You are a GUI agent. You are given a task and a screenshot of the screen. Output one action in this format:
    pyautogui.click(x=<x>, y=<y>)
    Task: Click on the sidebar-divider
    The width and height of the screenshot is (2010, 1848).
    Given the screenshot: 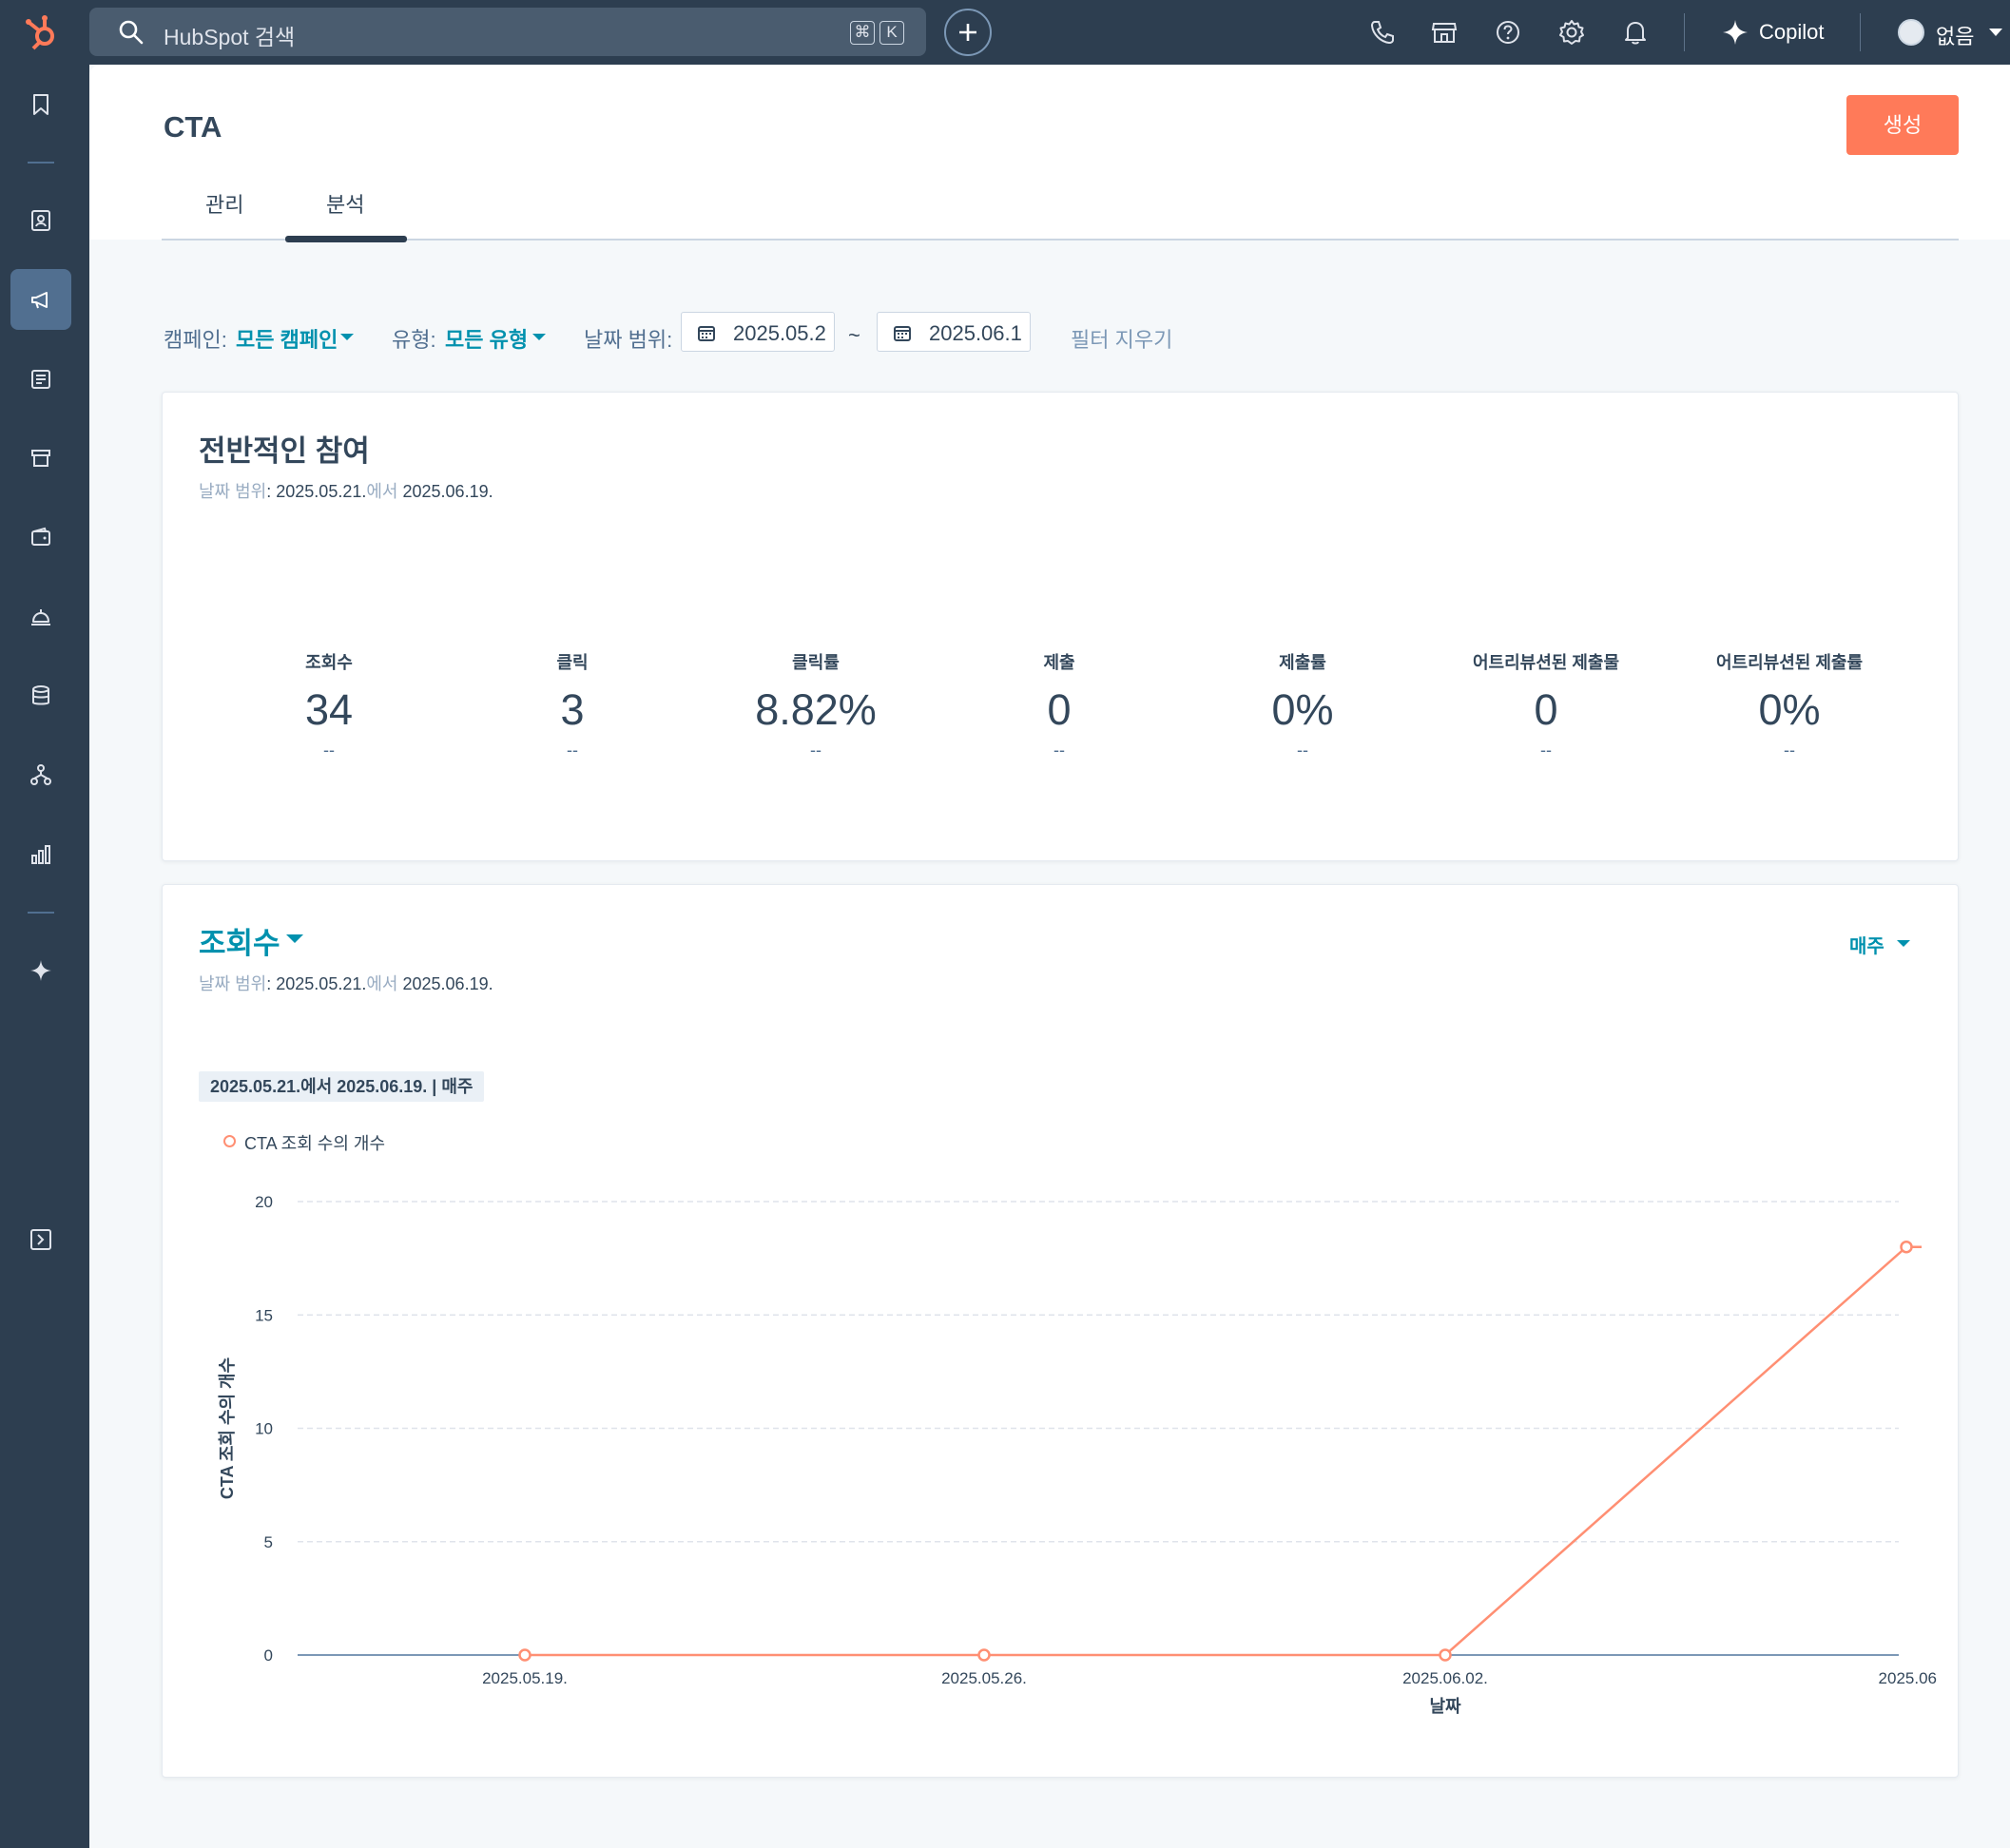 What is the action you would take?
    pyautogui.click(x=41, y=163)
    